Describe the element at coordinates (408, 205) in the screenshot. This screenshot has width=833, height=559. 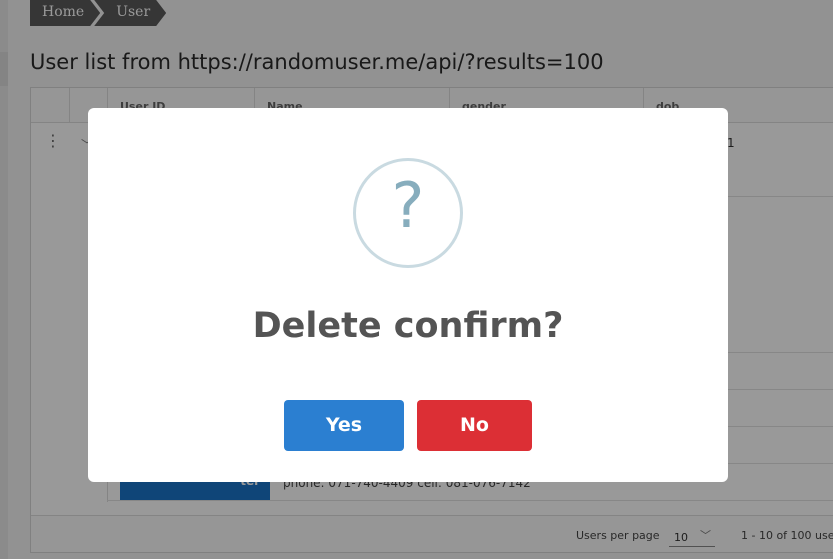
I see `question-mark-glyph: ?` at that location.